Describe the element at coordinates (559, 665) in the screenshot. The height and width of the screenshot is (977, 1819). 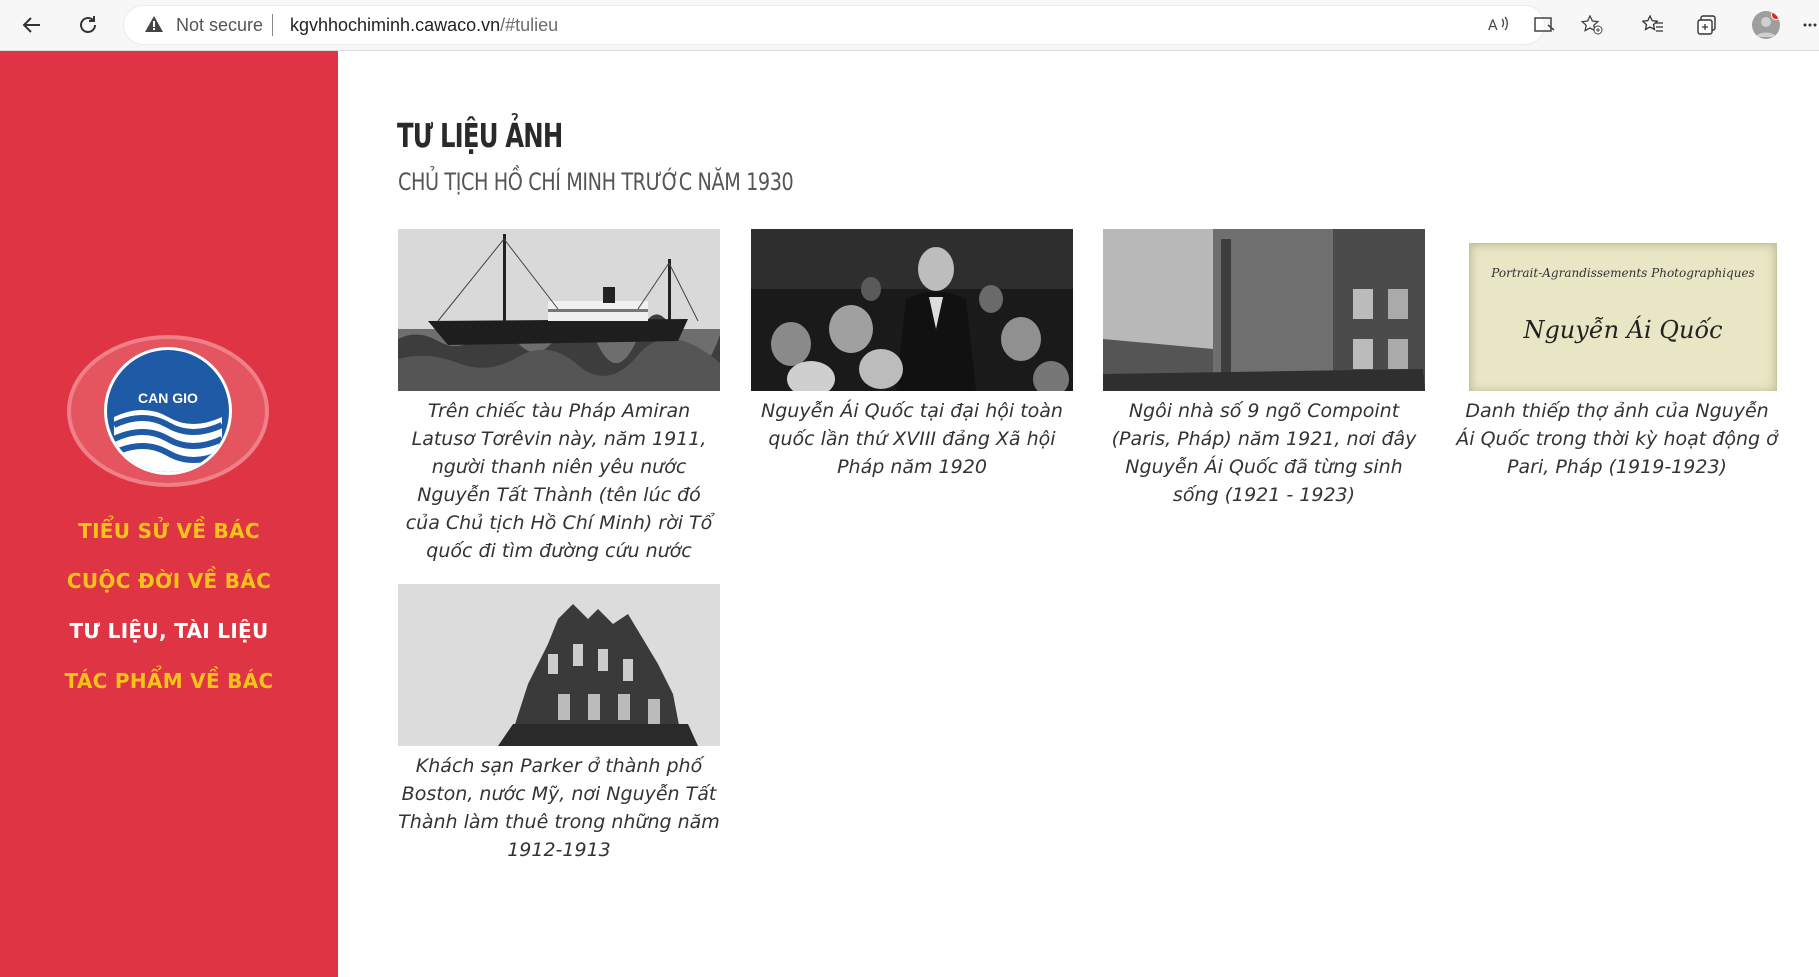
I see `photo-hotel` at that location.